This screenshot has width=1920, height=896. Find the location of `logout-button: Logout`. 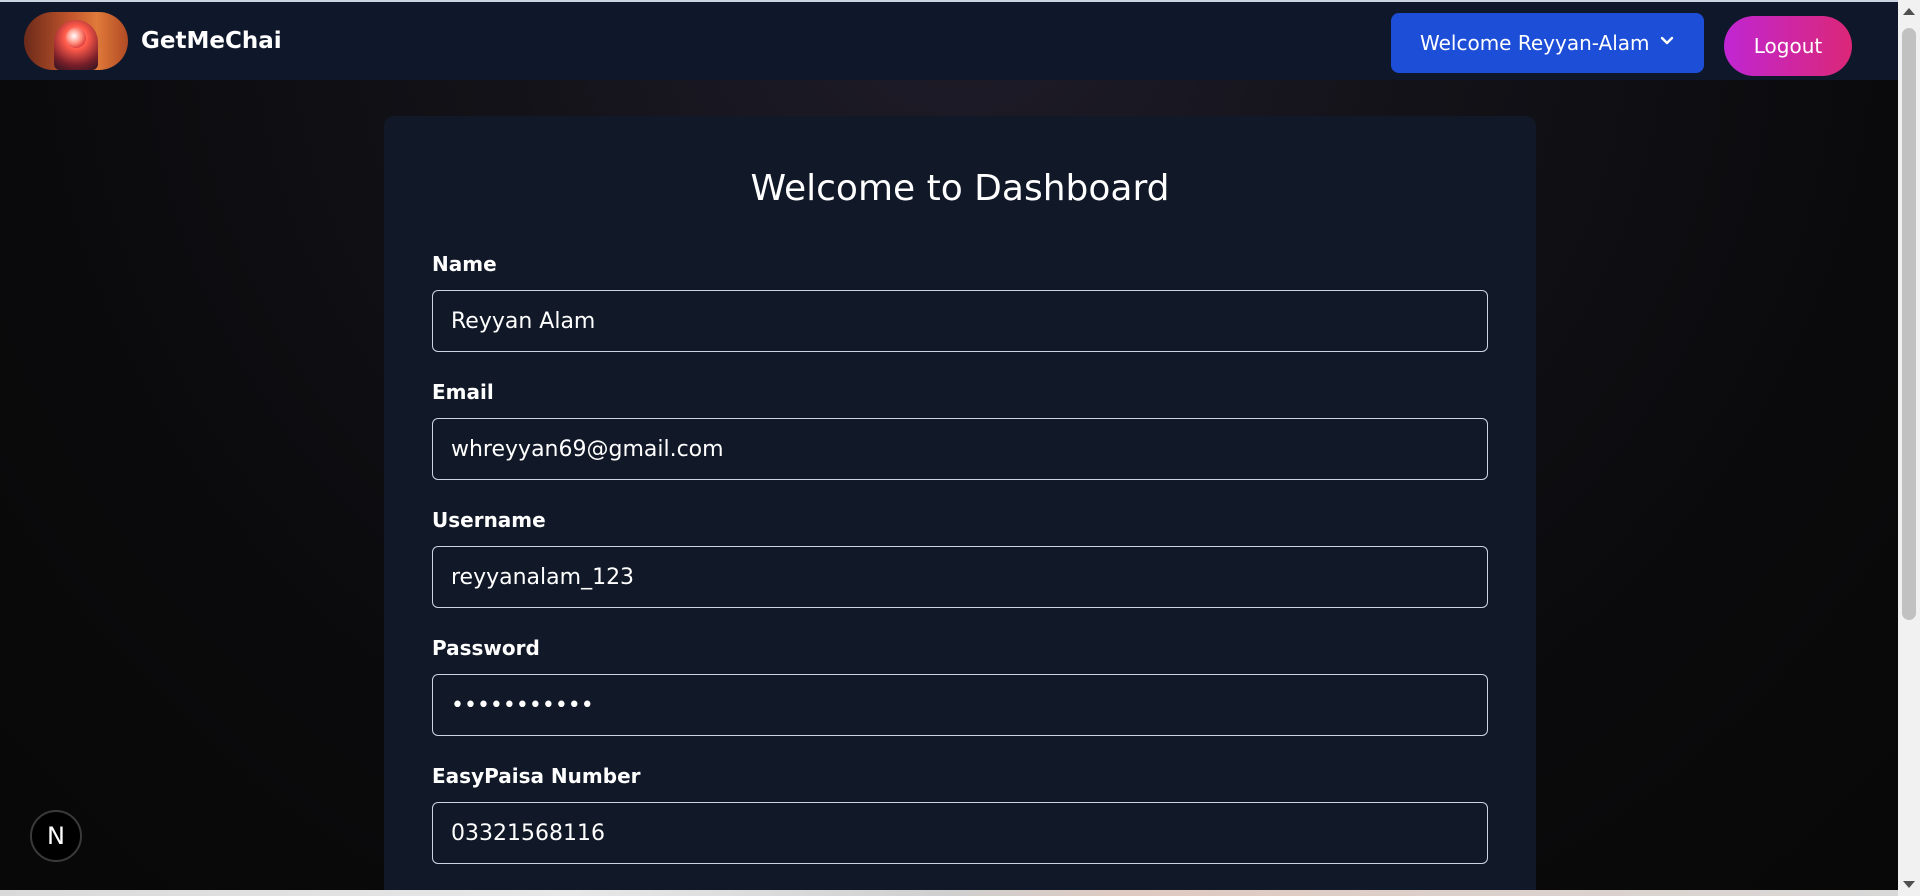

logout-button: Logout is located at coordinates (1788, 46).